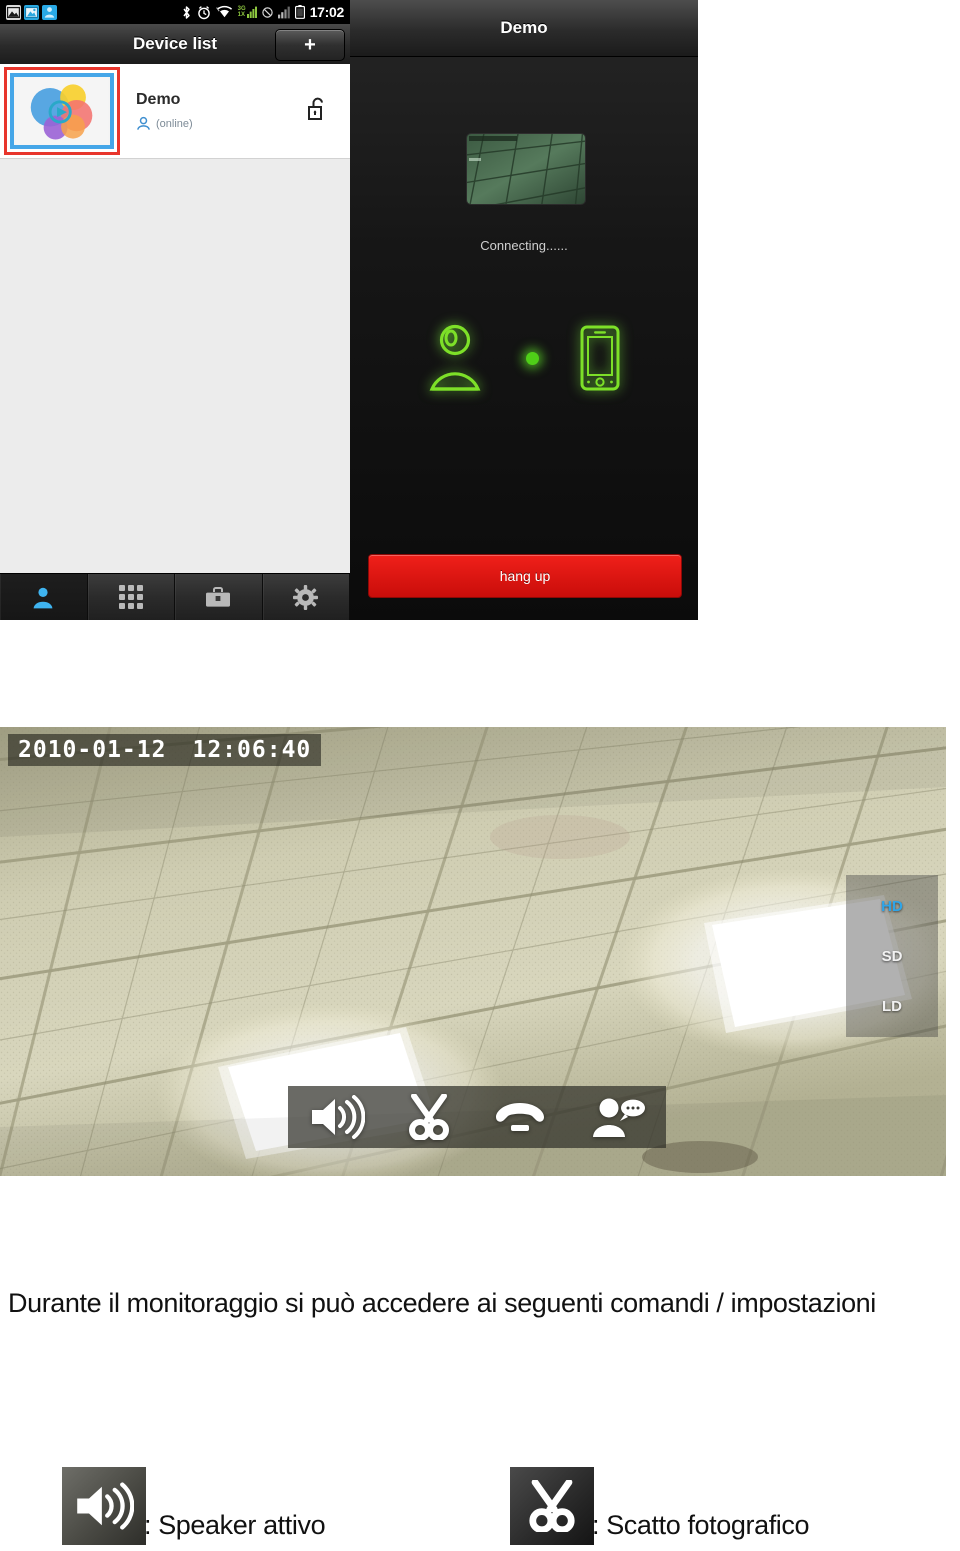 The height and width of the screenshot is (1551, 960). I want to click on device-info: Demo (online), so click(164, 111).